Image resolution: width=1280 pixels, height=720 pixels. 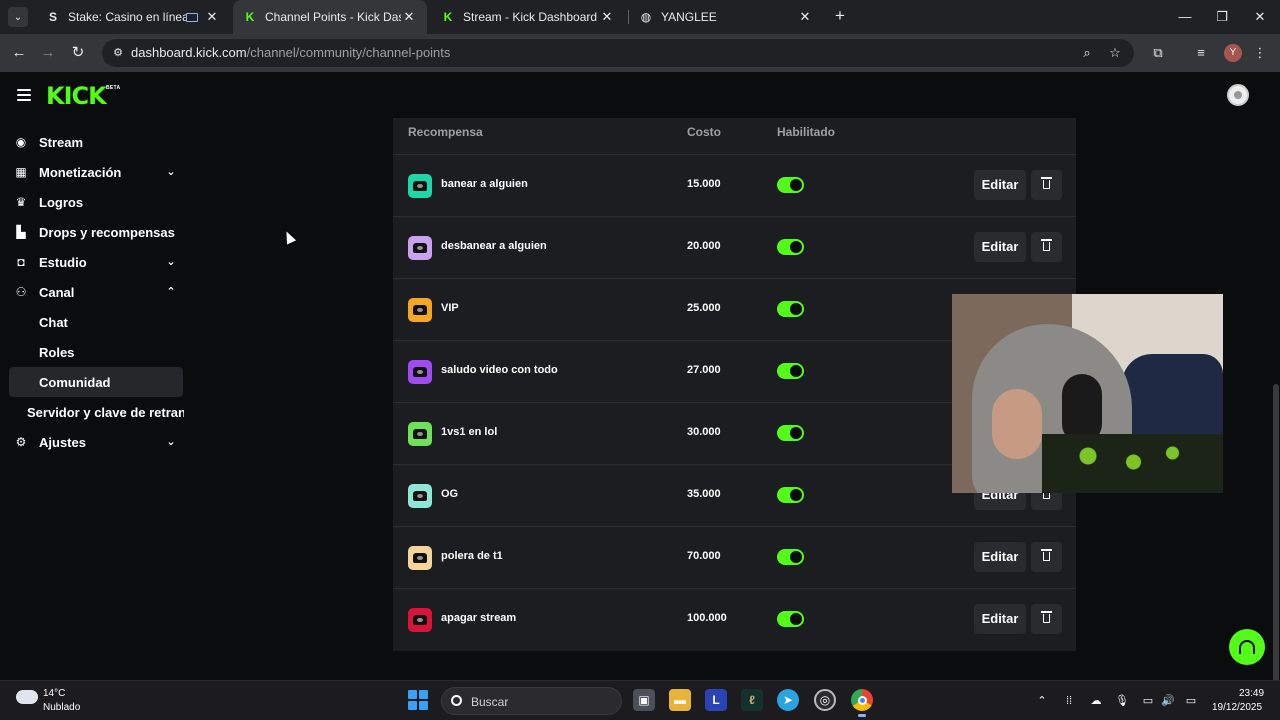 What do you see at coordinates (1115, 53) in the screenshot?
I see `bookmark-star-icon: ☆` at bounding box center [1115, 53].